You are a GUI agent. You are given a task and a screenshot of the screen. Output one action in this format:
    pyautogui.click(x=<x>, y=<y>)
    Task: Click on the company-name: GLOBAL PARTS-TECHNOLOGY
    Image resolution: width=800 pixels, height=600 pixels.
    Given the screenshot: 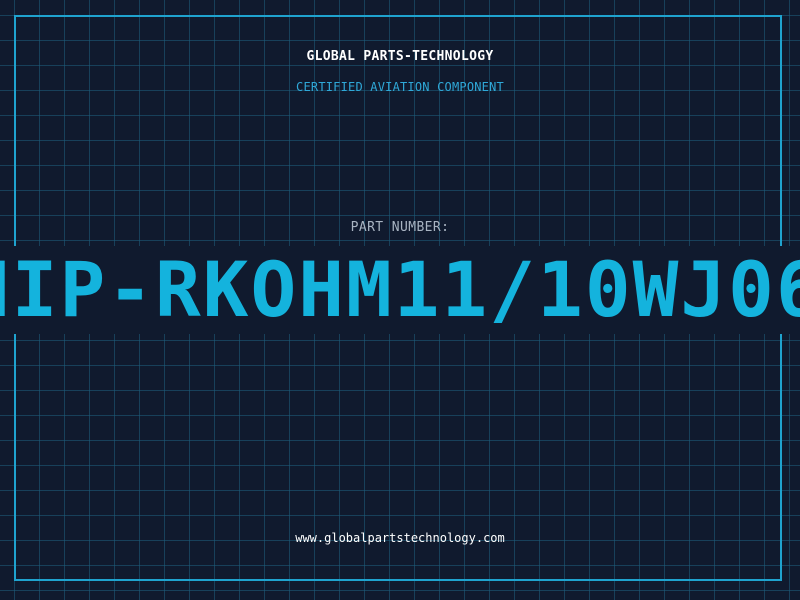 What is the action you would take?
    pyautogui.click(x=400, y=56)
    